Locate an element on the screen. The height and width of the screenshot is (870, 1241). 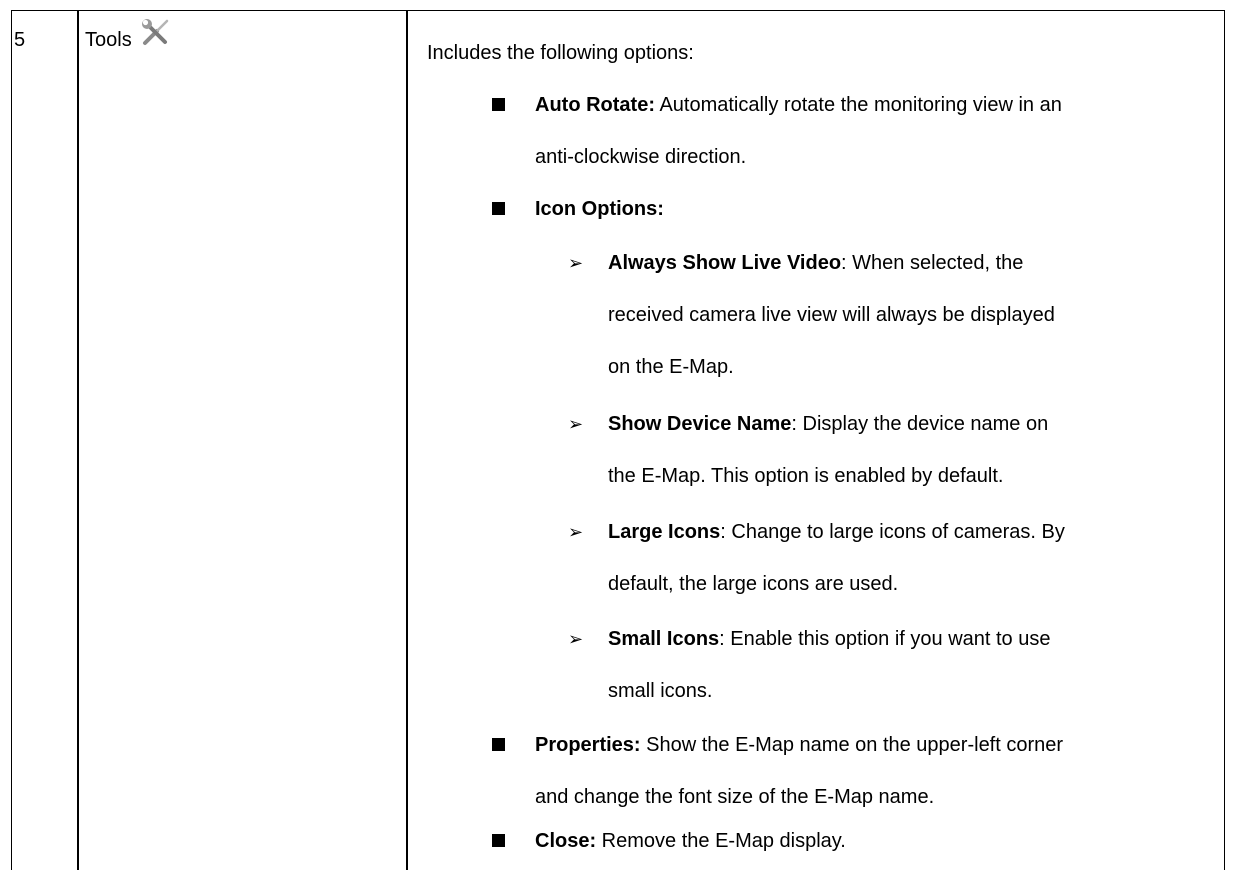
row-name-cell: Tools is located at coordinates (128, 35).